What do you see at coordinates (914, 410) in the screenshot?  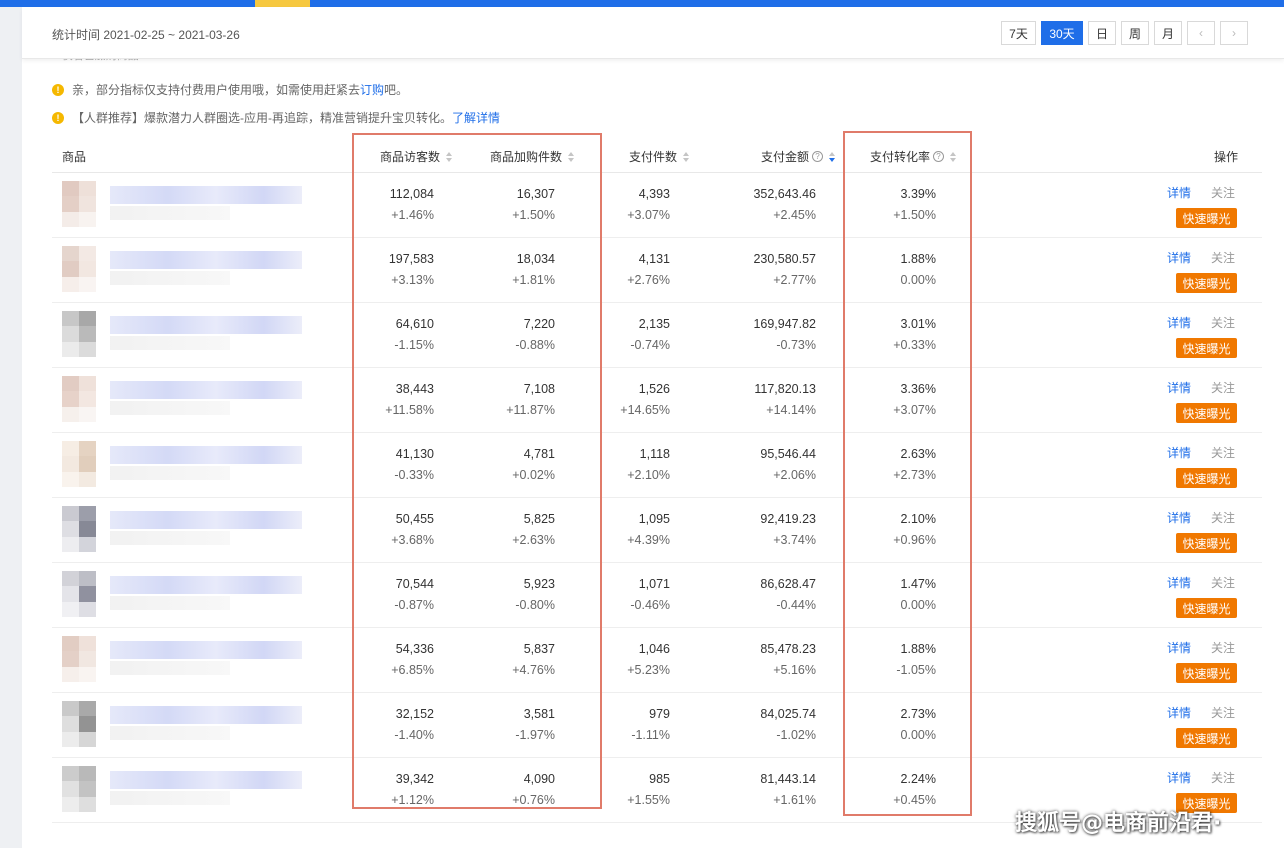 I see `conversion-change: +3.07%` at bounding box center [914, 410].